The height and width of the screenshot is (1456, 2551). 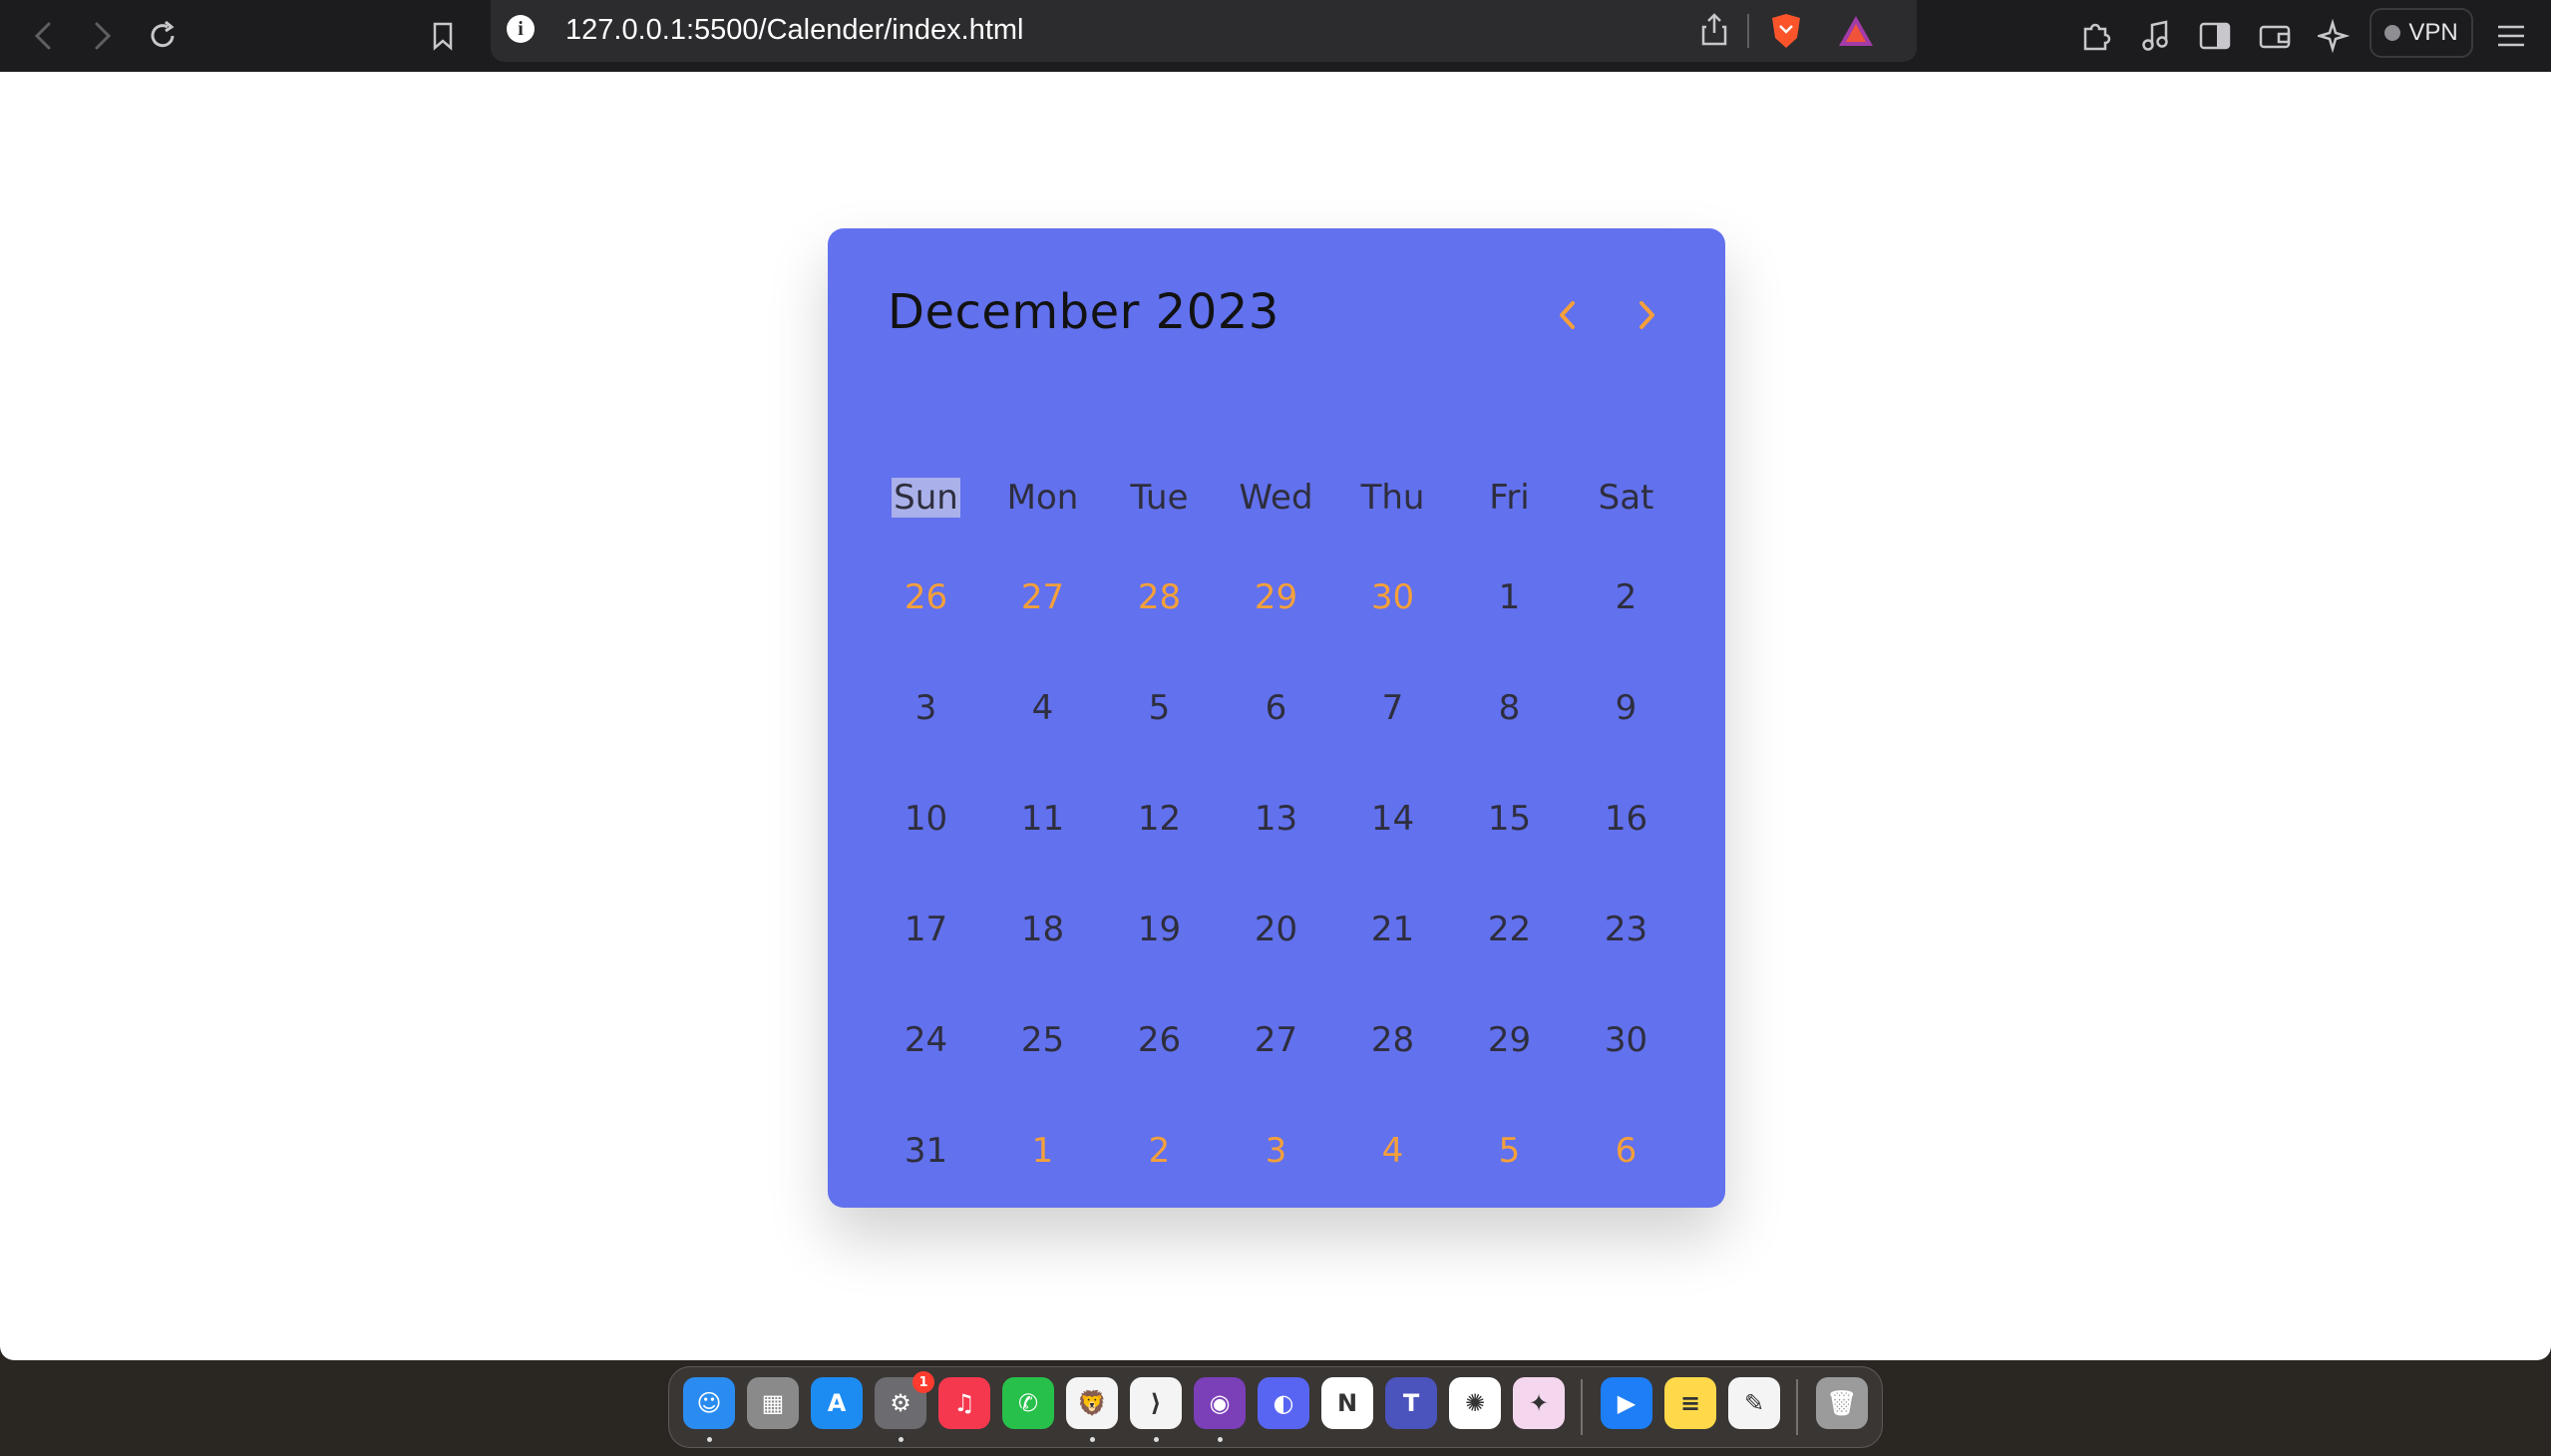 I want to click on day-cell: 5, so click(x=1160, y=708).